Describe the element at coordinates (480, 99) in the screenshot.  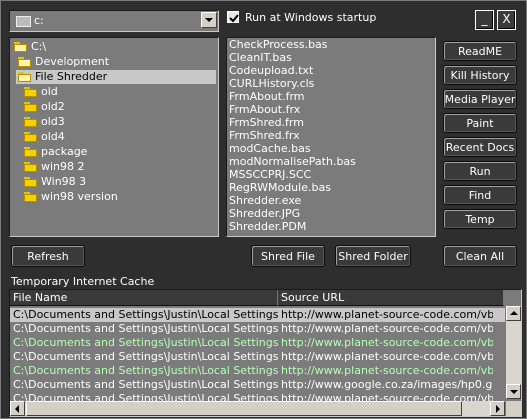
I see `side-button-media-player: Media Player` at that location.